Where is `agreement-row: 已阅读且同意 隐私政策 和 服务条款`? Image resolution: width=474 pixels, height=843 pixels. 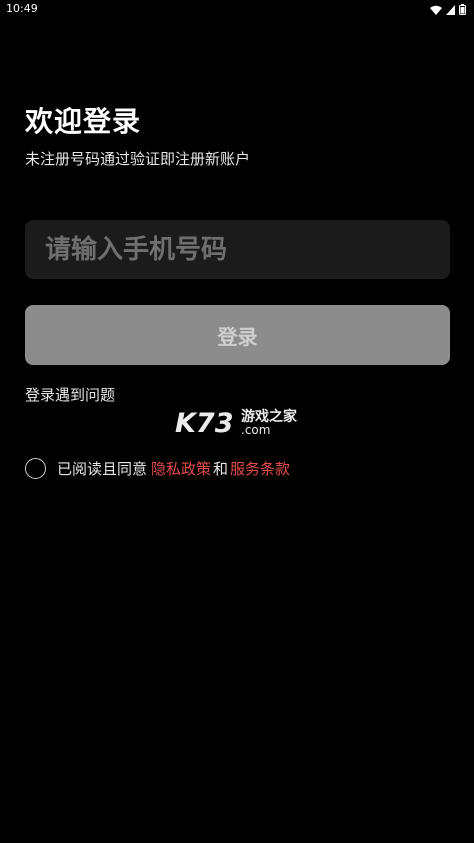 agreement-row: 已阅读且同意 隐私政策 和 服务条款 is located at coordinates (157, 468).